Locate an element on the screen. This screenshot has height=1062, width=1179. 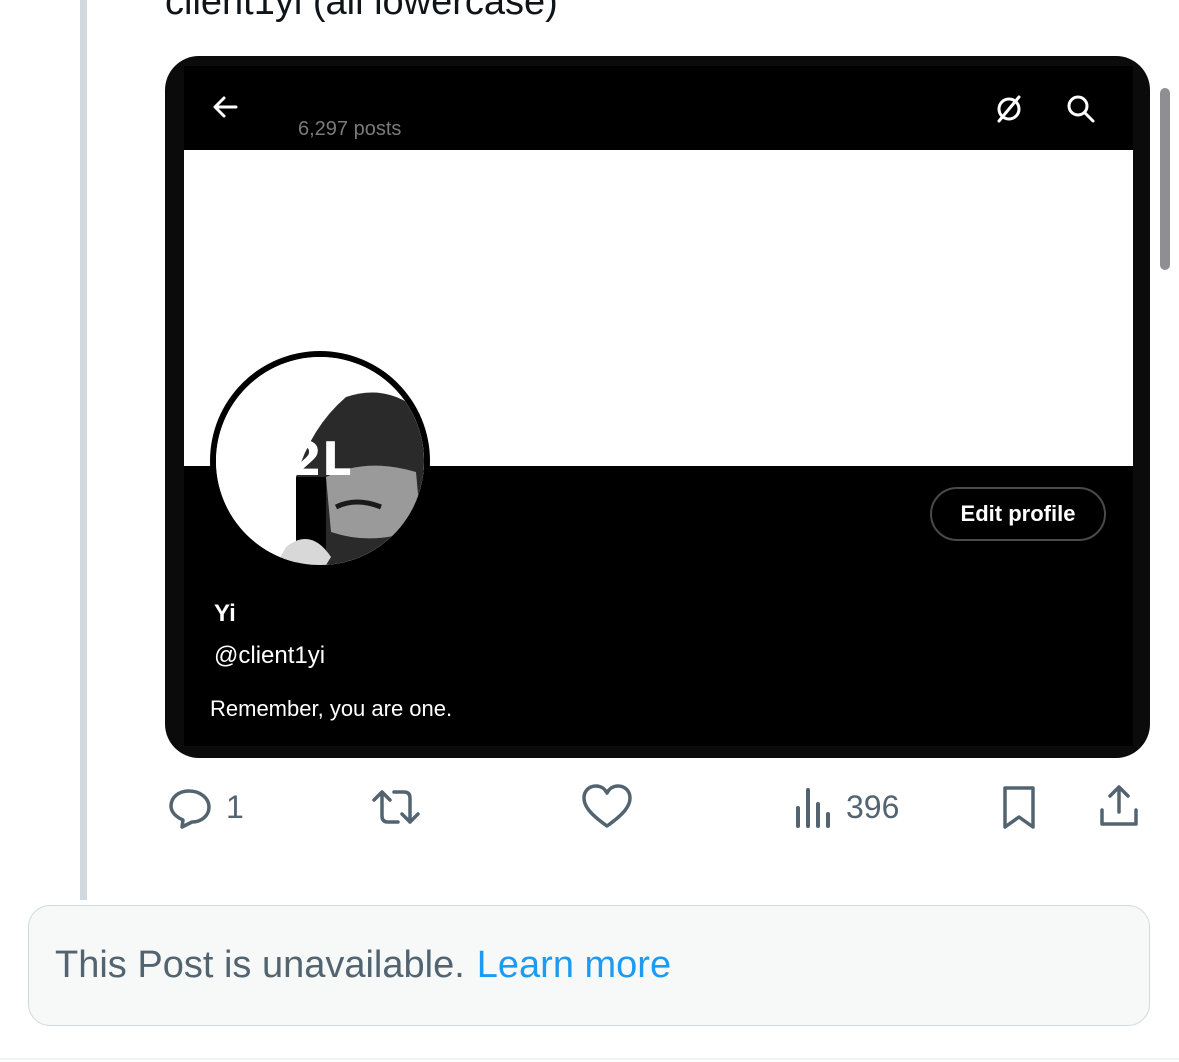
avatar-photo: 2L is located at coordinates (320, 461).